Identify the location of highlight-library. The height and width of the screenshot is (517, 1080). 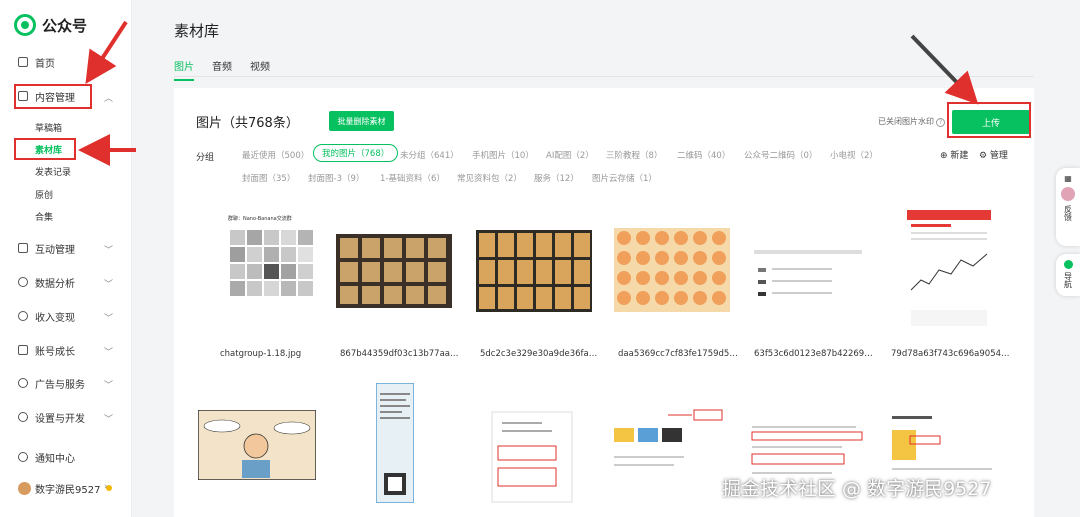
(45, 149).